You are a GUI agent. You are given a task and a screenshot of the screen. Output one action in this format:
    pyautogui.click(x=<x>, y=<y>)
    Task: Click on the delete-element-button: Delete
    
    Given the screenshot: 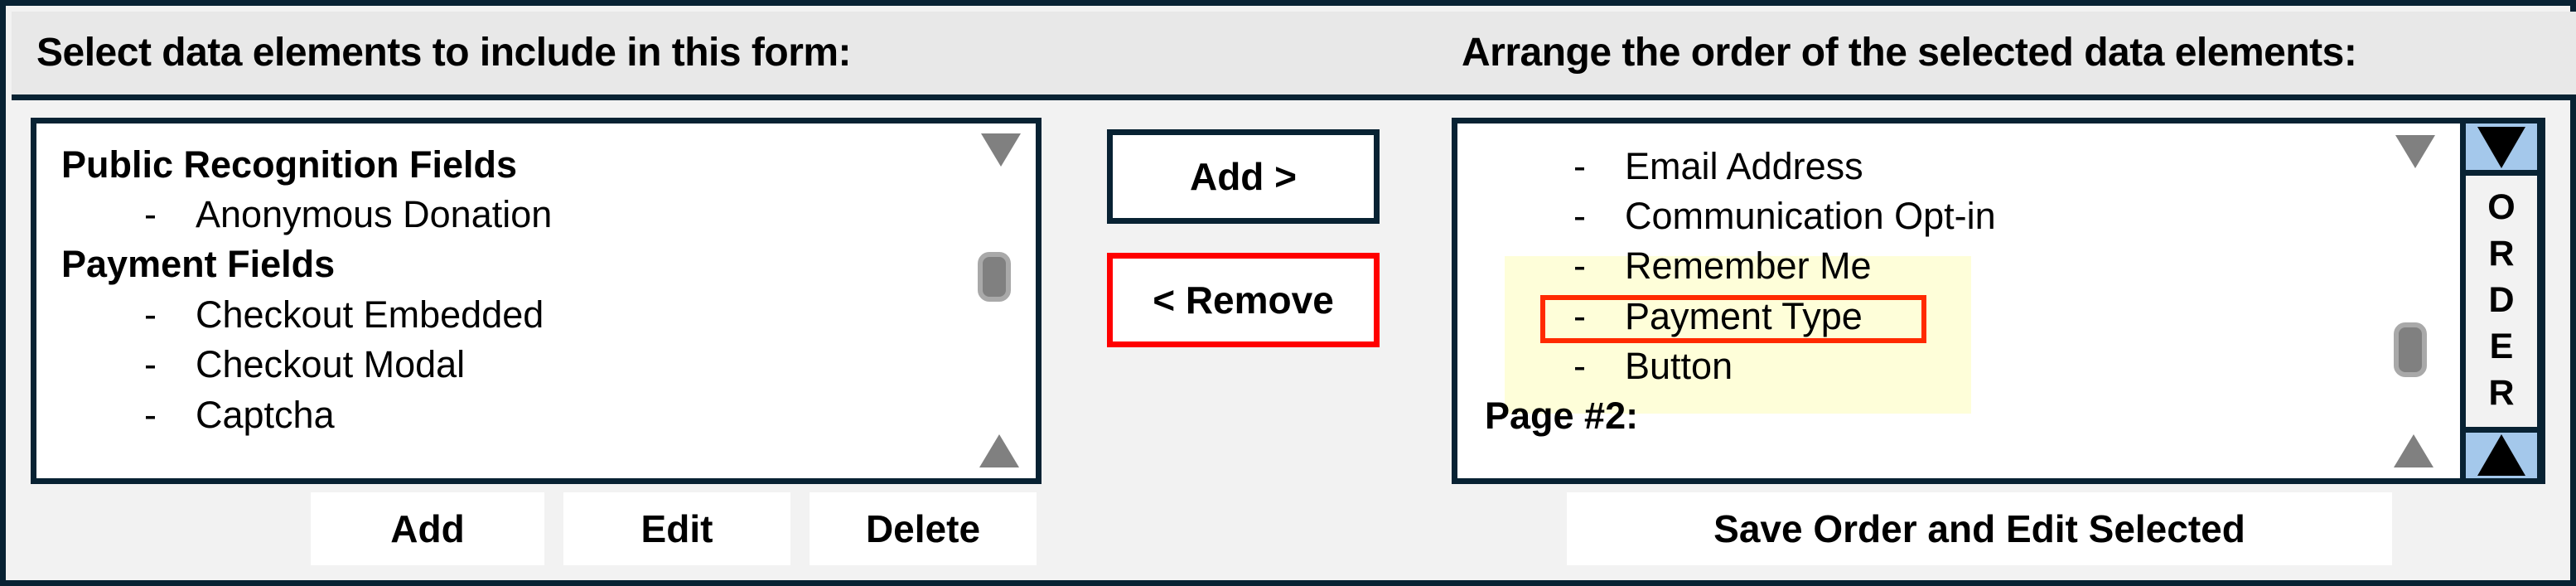 What is the action you would take?
    pyautogui.click(x=923, y=528)
    